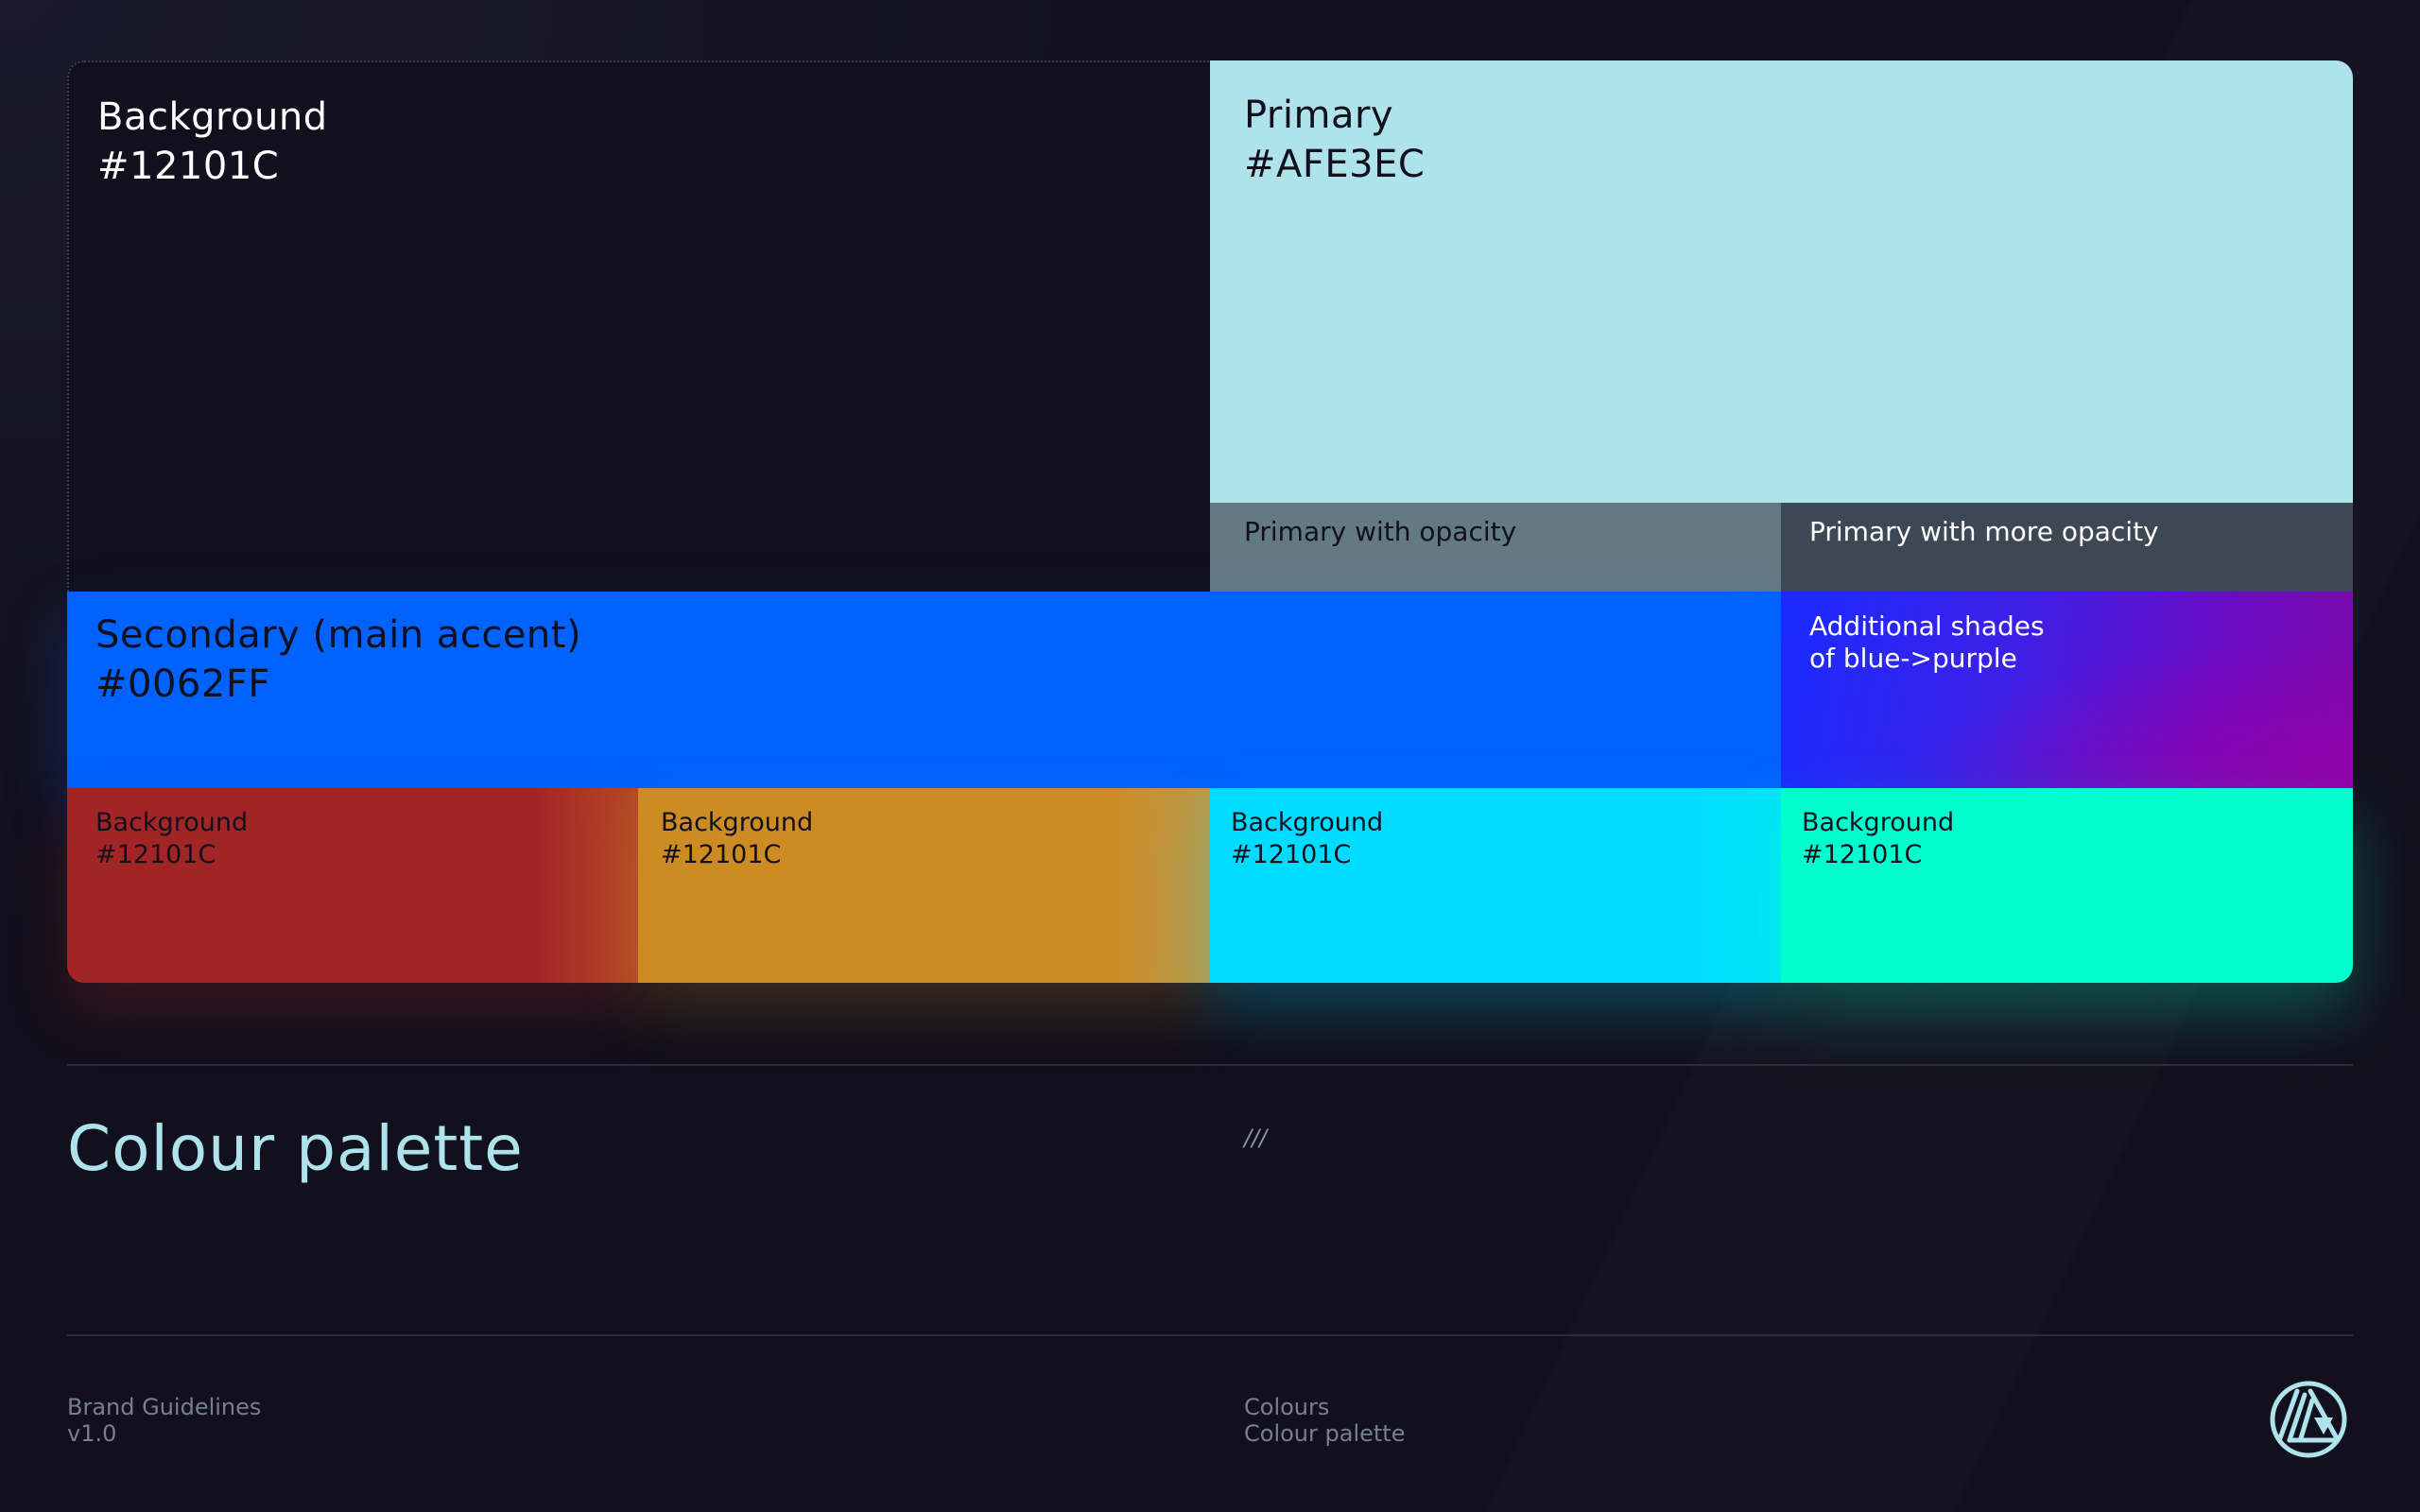 The image size is (2420, 1512). I want to click on swatch-shades-line2: of blue->purple, so click(1913, 658).